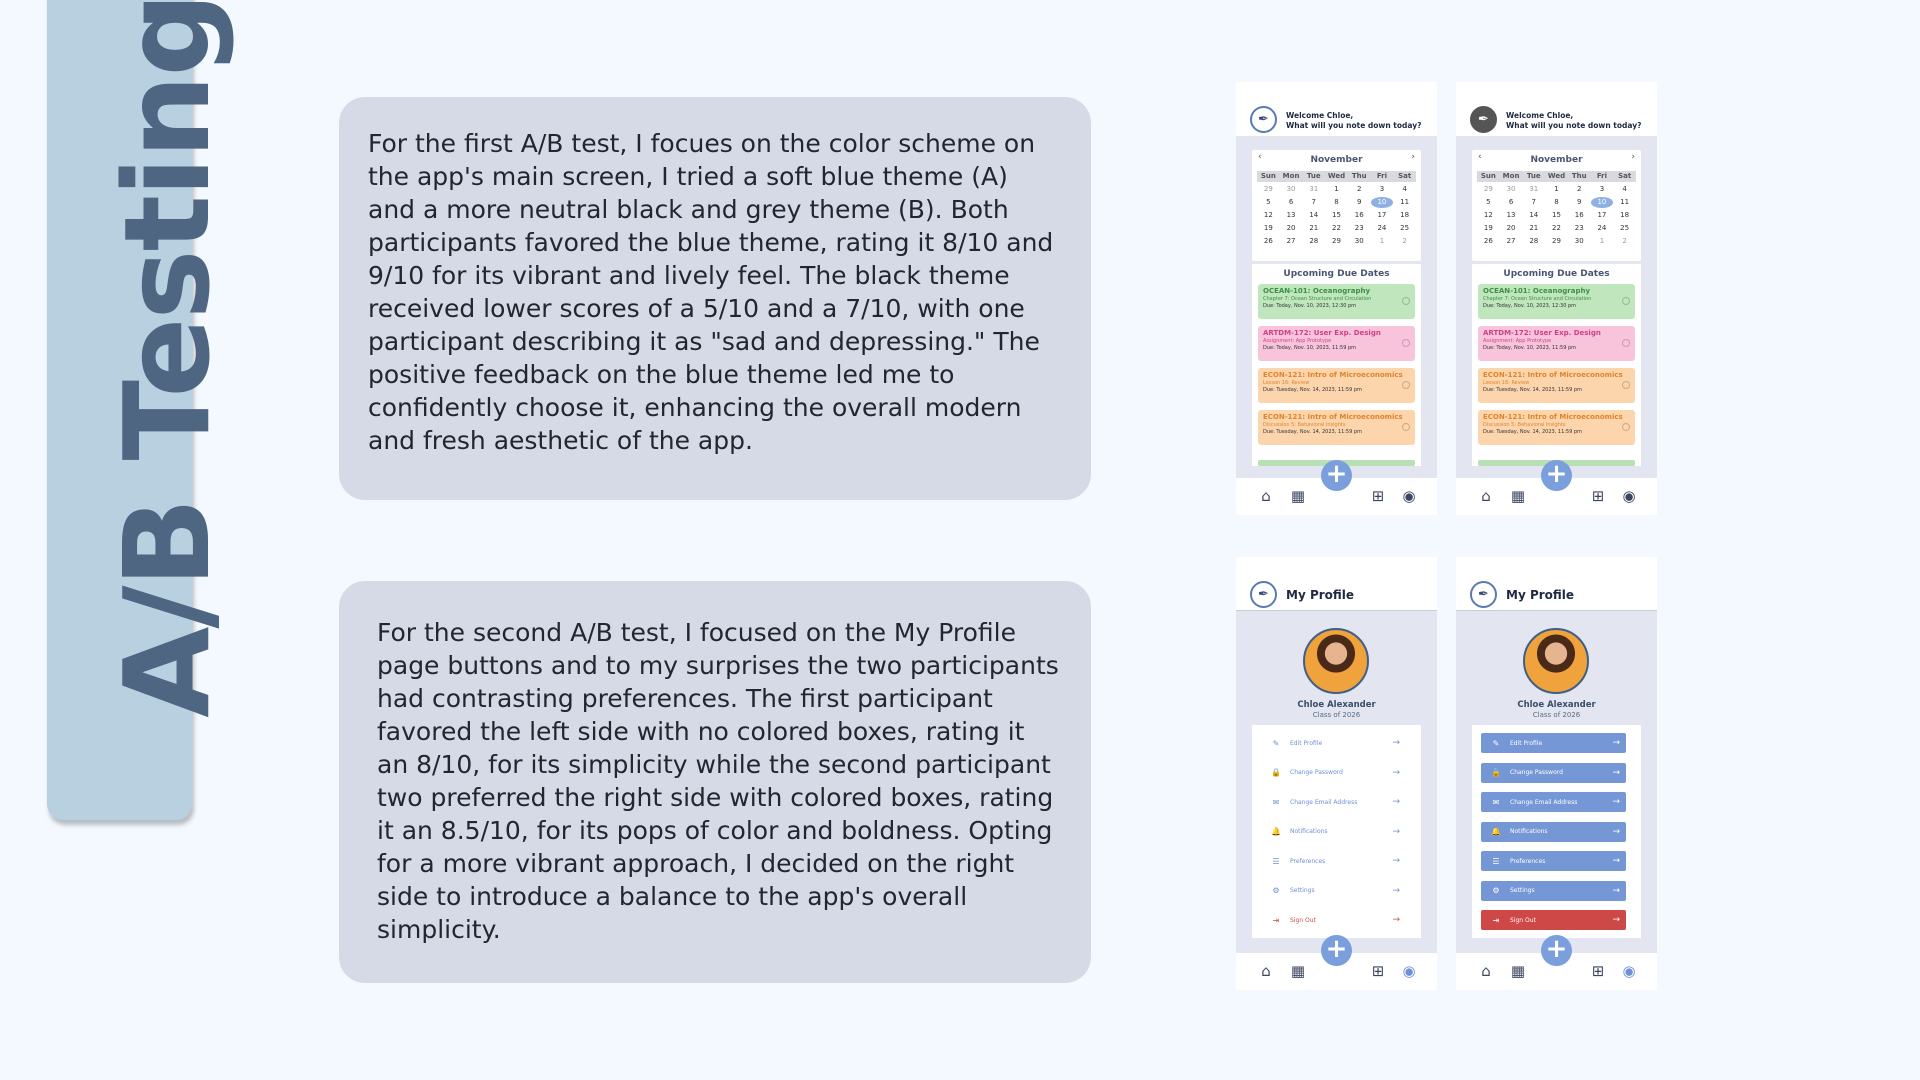 Image resolution: width=1920 pixels, height=1080 pixels. What do you see at coordinates (1511, 202) in the screenshot?
I see `calendar-day: 6` at bounding box center [1511, 202].